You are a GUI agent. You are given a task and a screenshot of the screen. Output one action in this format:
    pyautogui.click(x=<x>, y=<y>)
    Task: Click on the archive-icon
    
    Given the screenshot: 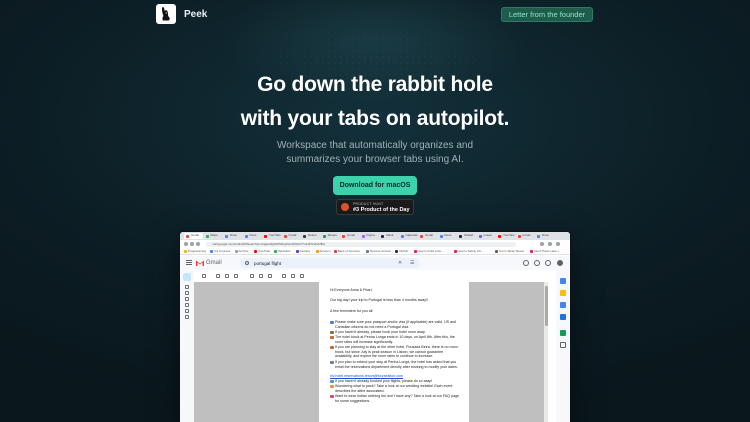 What is the action you would take?
    pyautogui.click(x=218, y=276)
    